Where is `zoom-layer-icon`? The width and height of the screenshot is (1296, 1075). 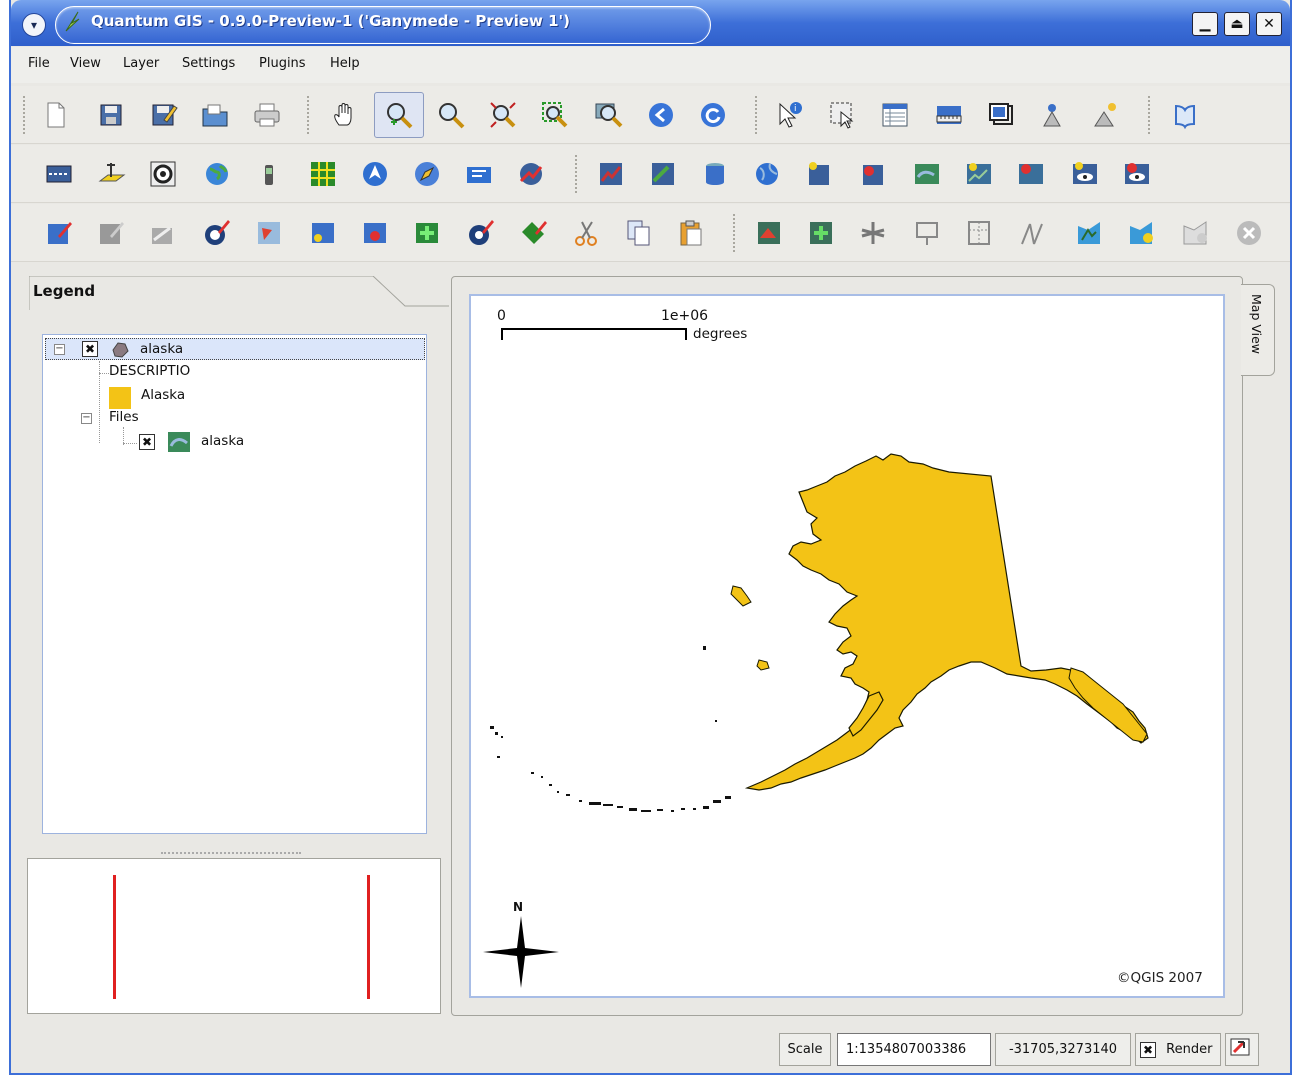 zoom-layer-icon is located at coordinates (609, 115).